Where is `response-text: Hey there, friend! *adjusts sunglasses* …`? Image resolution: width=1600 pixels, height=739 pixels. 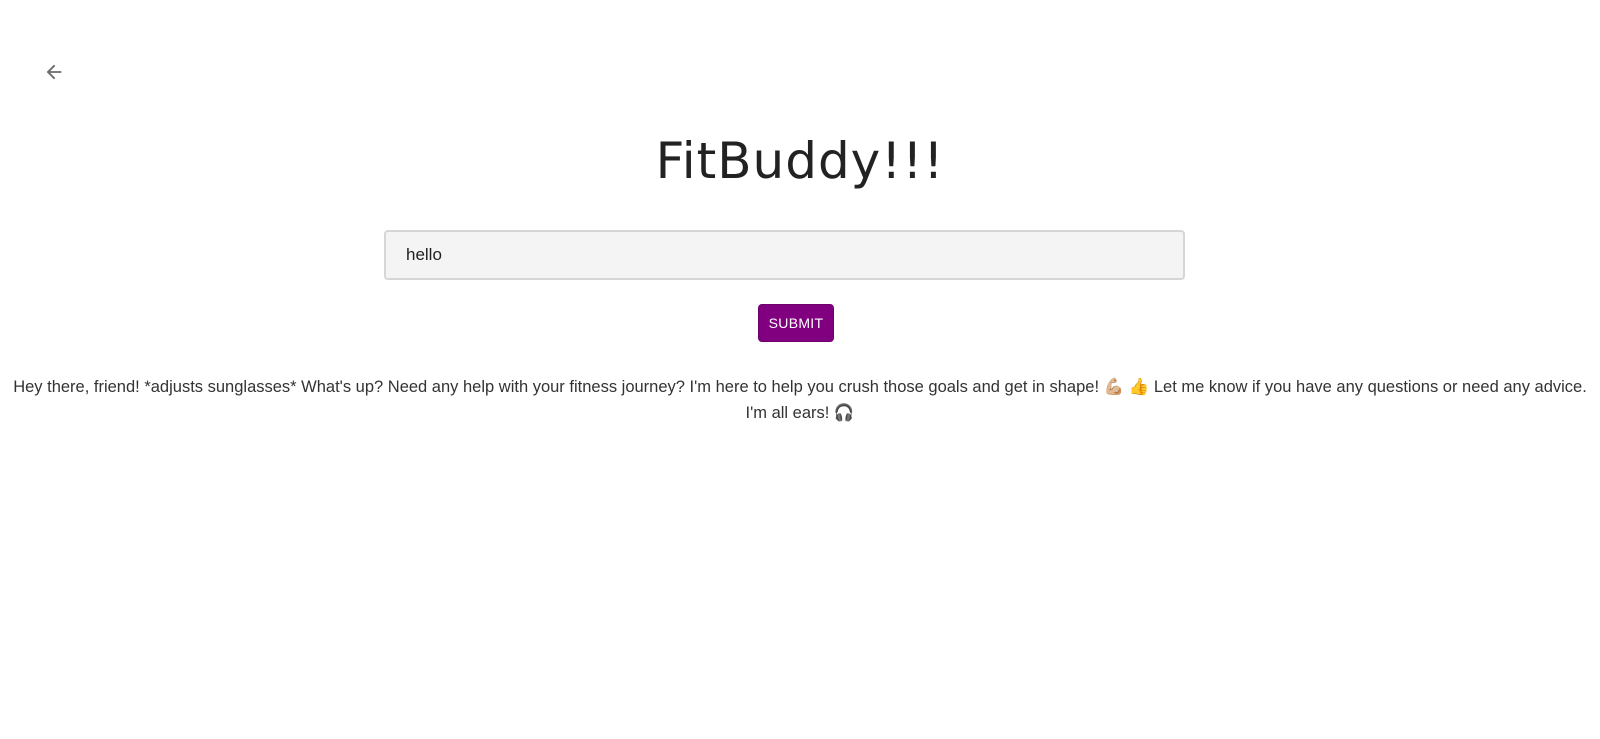
response-text: Hey there, friend! *adjusts sunglasses* … is located at coordinates (800, 400).